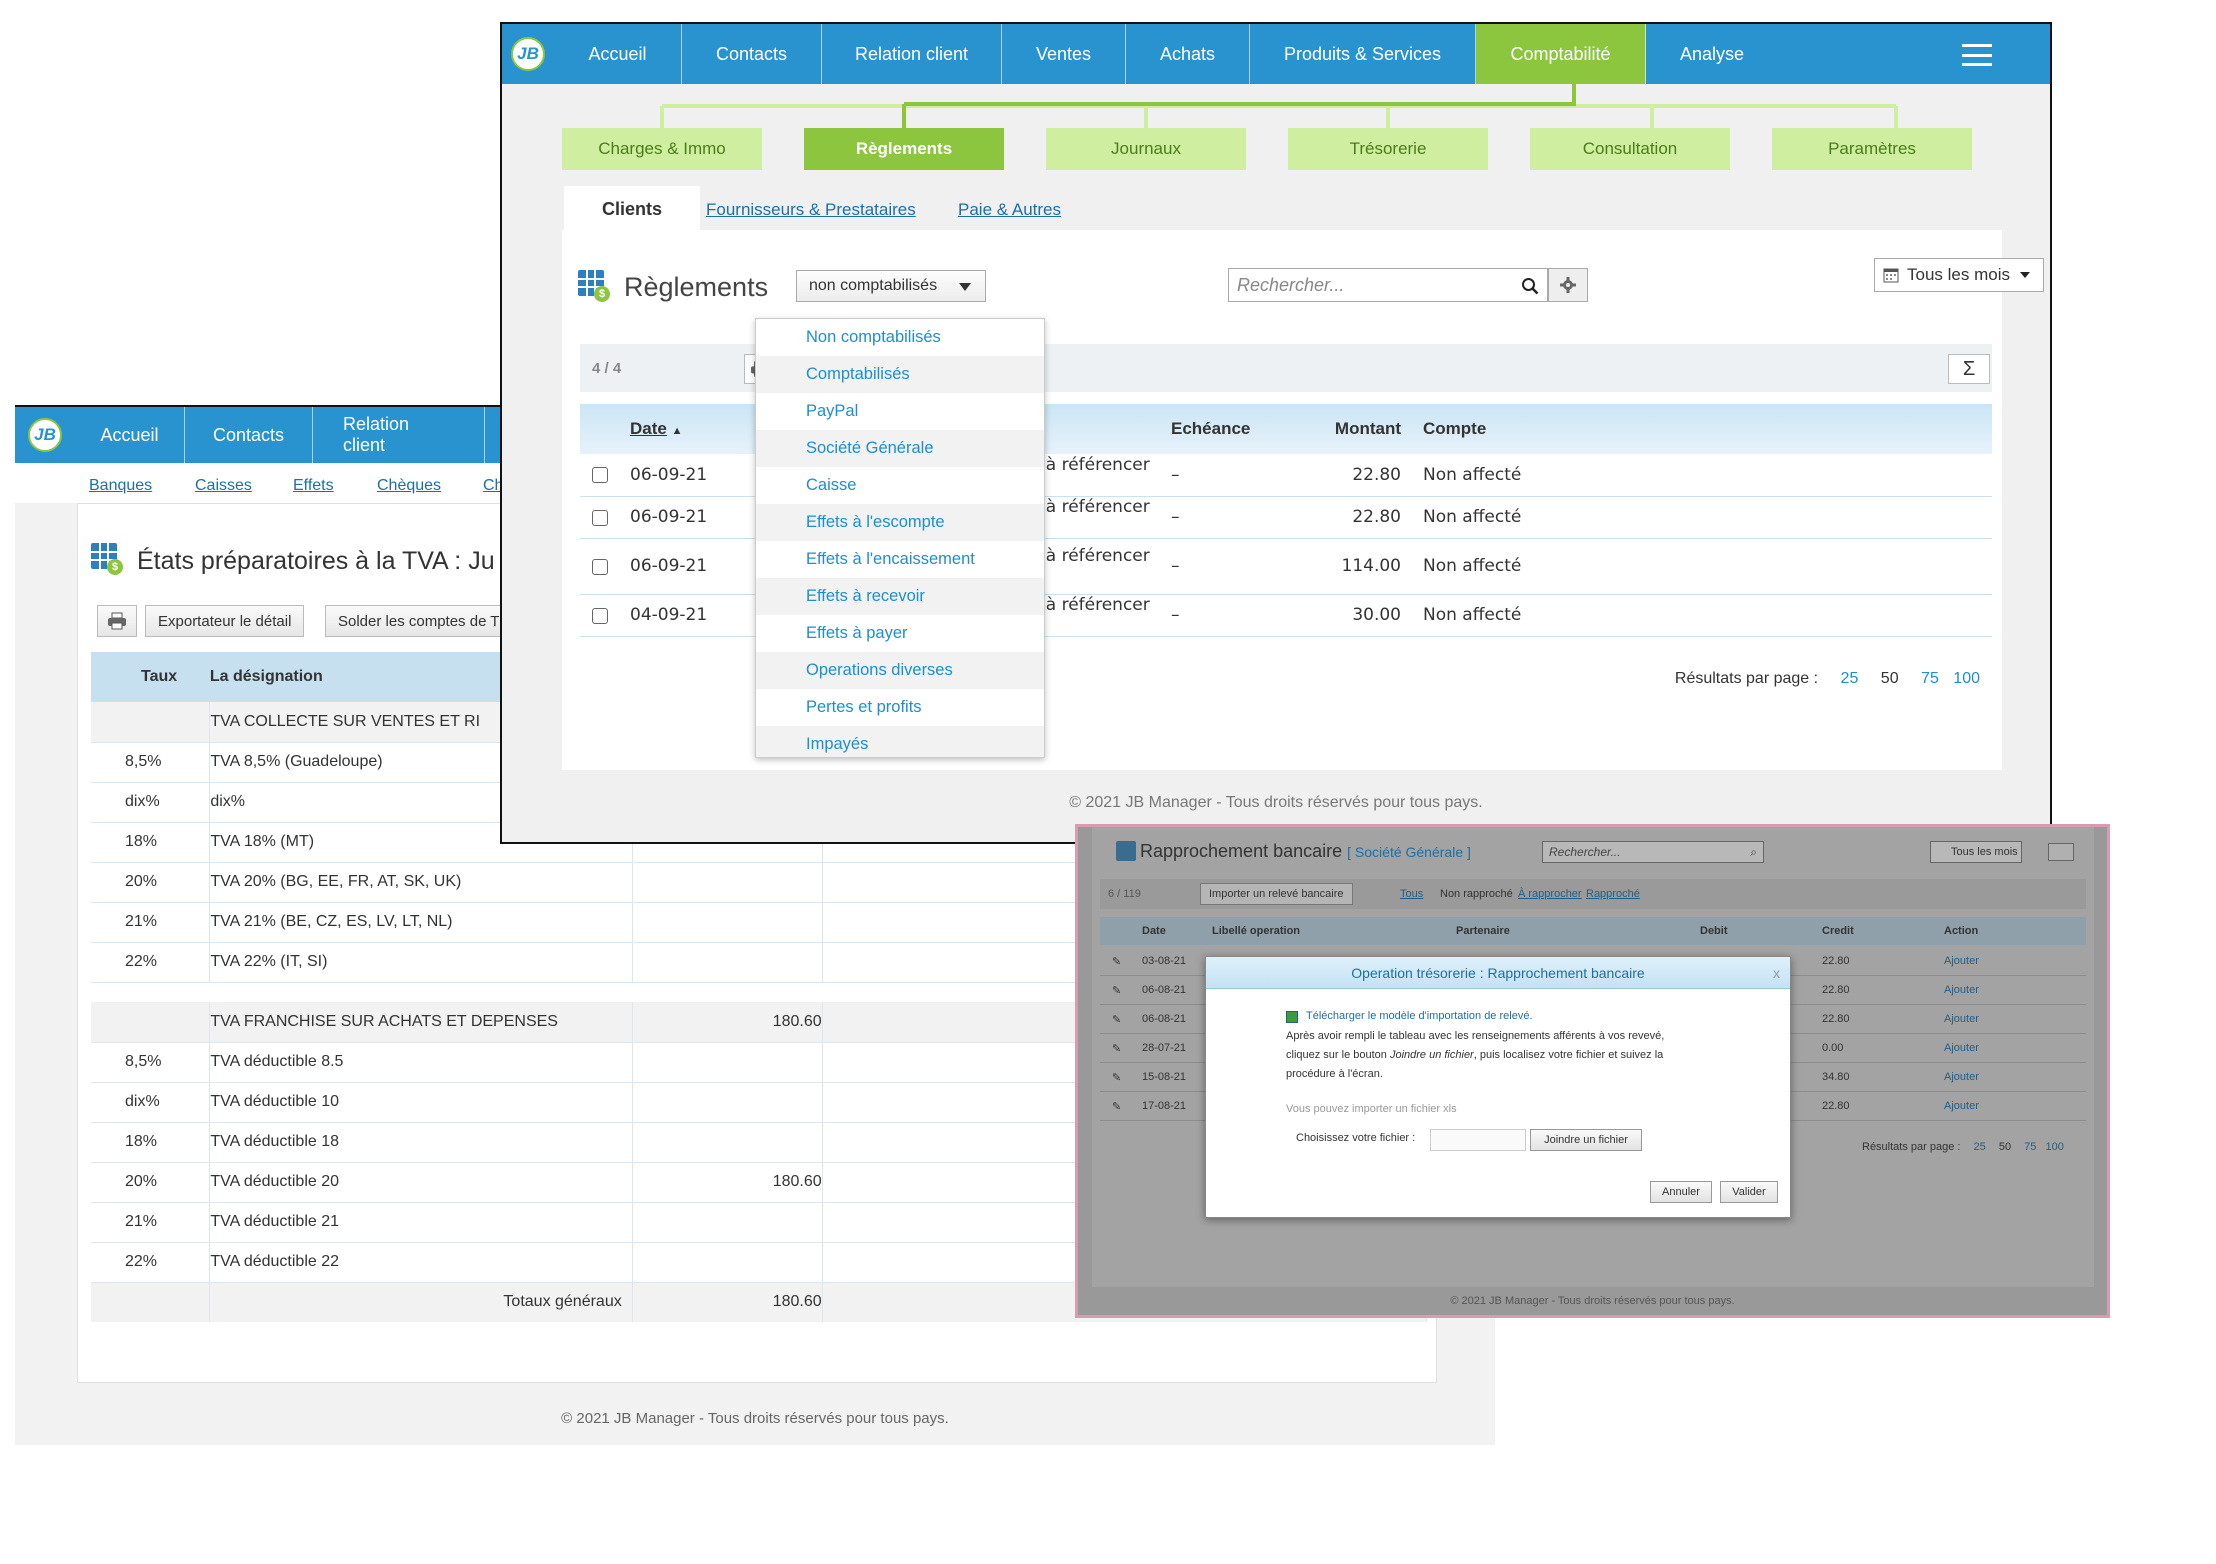 The image size is (2216, 1564). I want to click on dropdown-option: Operations diverses, so click(900, 670).